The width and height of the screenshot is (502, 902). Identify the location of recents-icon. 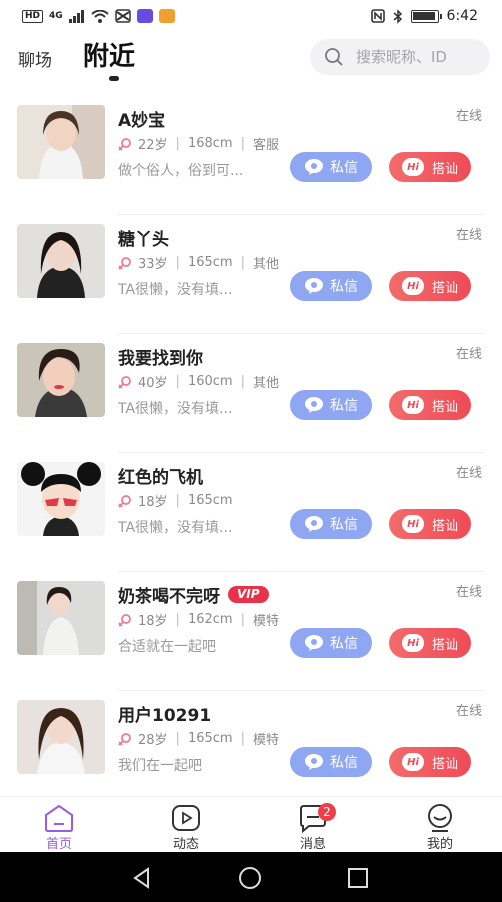
(358, 878).